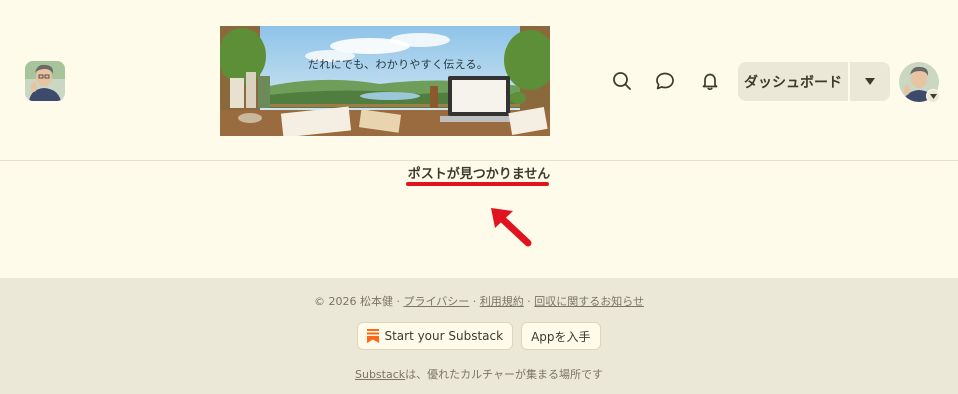  What do you see at coordinates (373, 336) in the screenshot?
I see `substack-logo-icon` at bounding box center [373, 336].